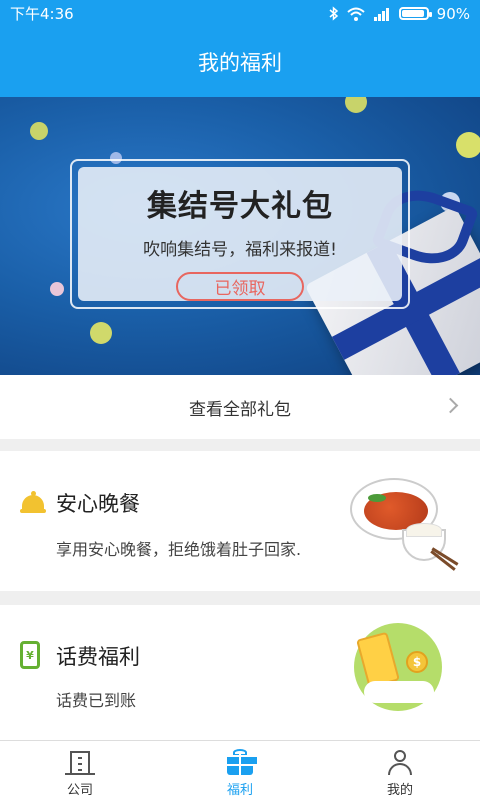  What do you see at coordinates (79, 790) in the screenshot?
I see `tab-company-label: 公司` at bounding box center [79, 790].